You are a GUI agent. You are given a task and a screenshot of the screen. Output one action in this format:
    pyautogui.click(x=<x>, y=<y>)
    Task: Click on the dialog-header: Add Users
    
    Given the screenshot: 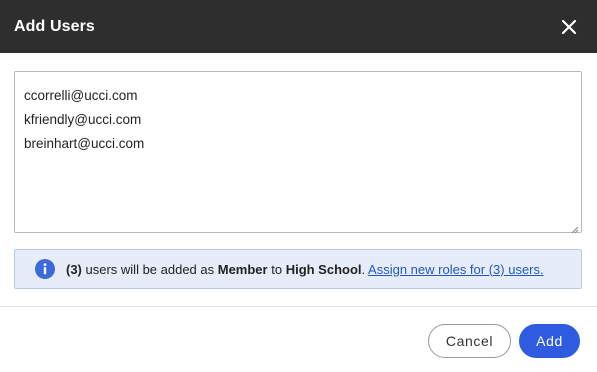 What is the action you would take?
    pyautogui.click(x=298, y=26)
    